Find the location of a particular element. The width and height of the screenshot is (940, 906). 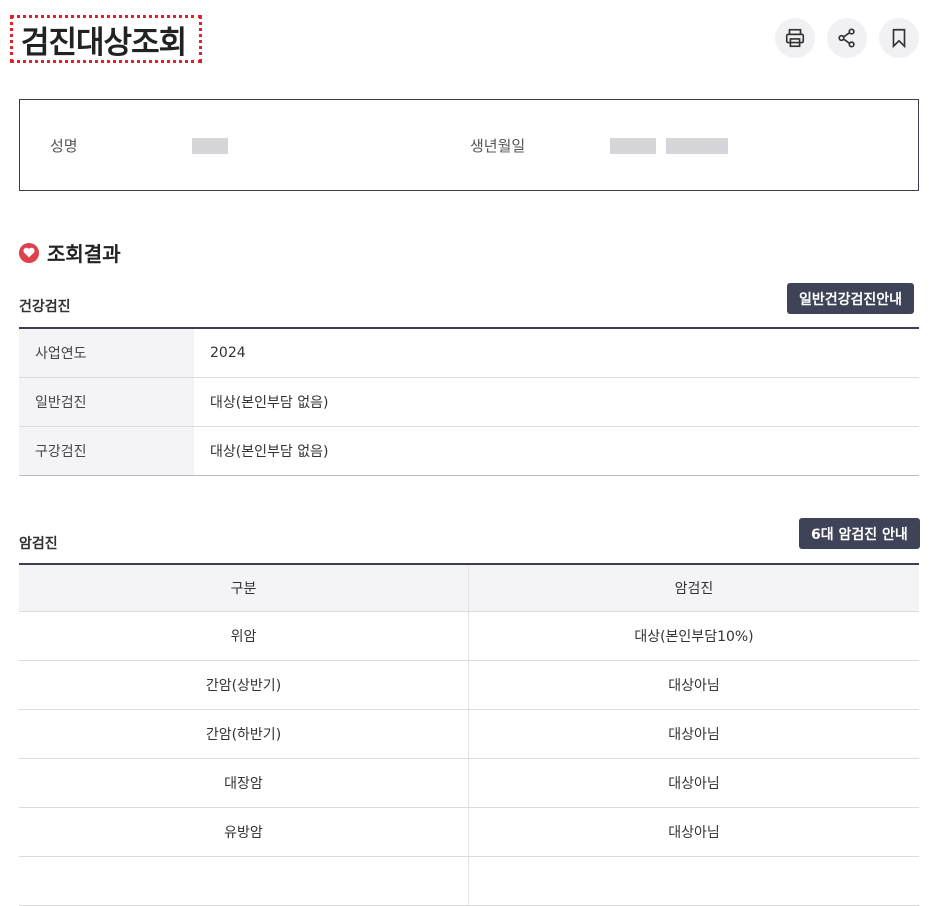

page-title: 검진대상조회 is located at coordinates (104, 42).